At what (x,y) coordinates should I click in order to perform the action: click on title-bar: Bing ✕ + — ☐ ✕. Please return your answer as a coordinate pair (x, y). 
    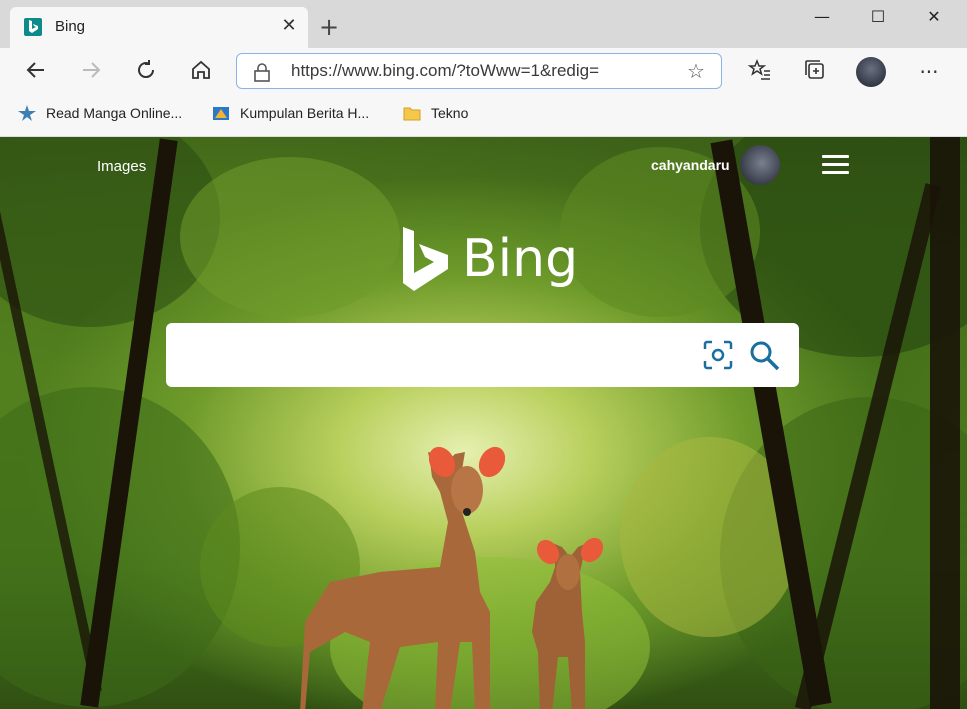
    Looking at the image, I should click on (483, 24).